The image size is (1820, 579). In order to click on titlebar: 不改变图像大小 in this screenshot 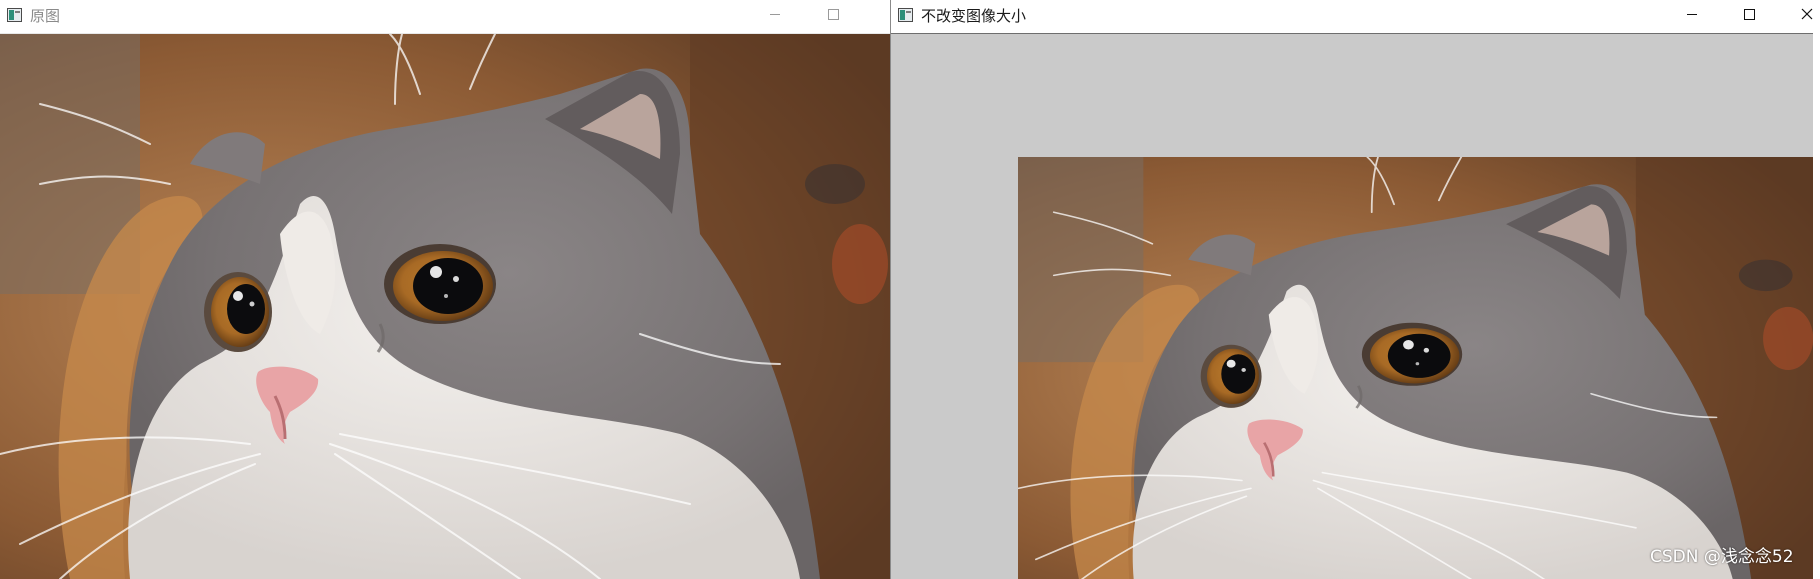, I will do `click(1355, 17)`.